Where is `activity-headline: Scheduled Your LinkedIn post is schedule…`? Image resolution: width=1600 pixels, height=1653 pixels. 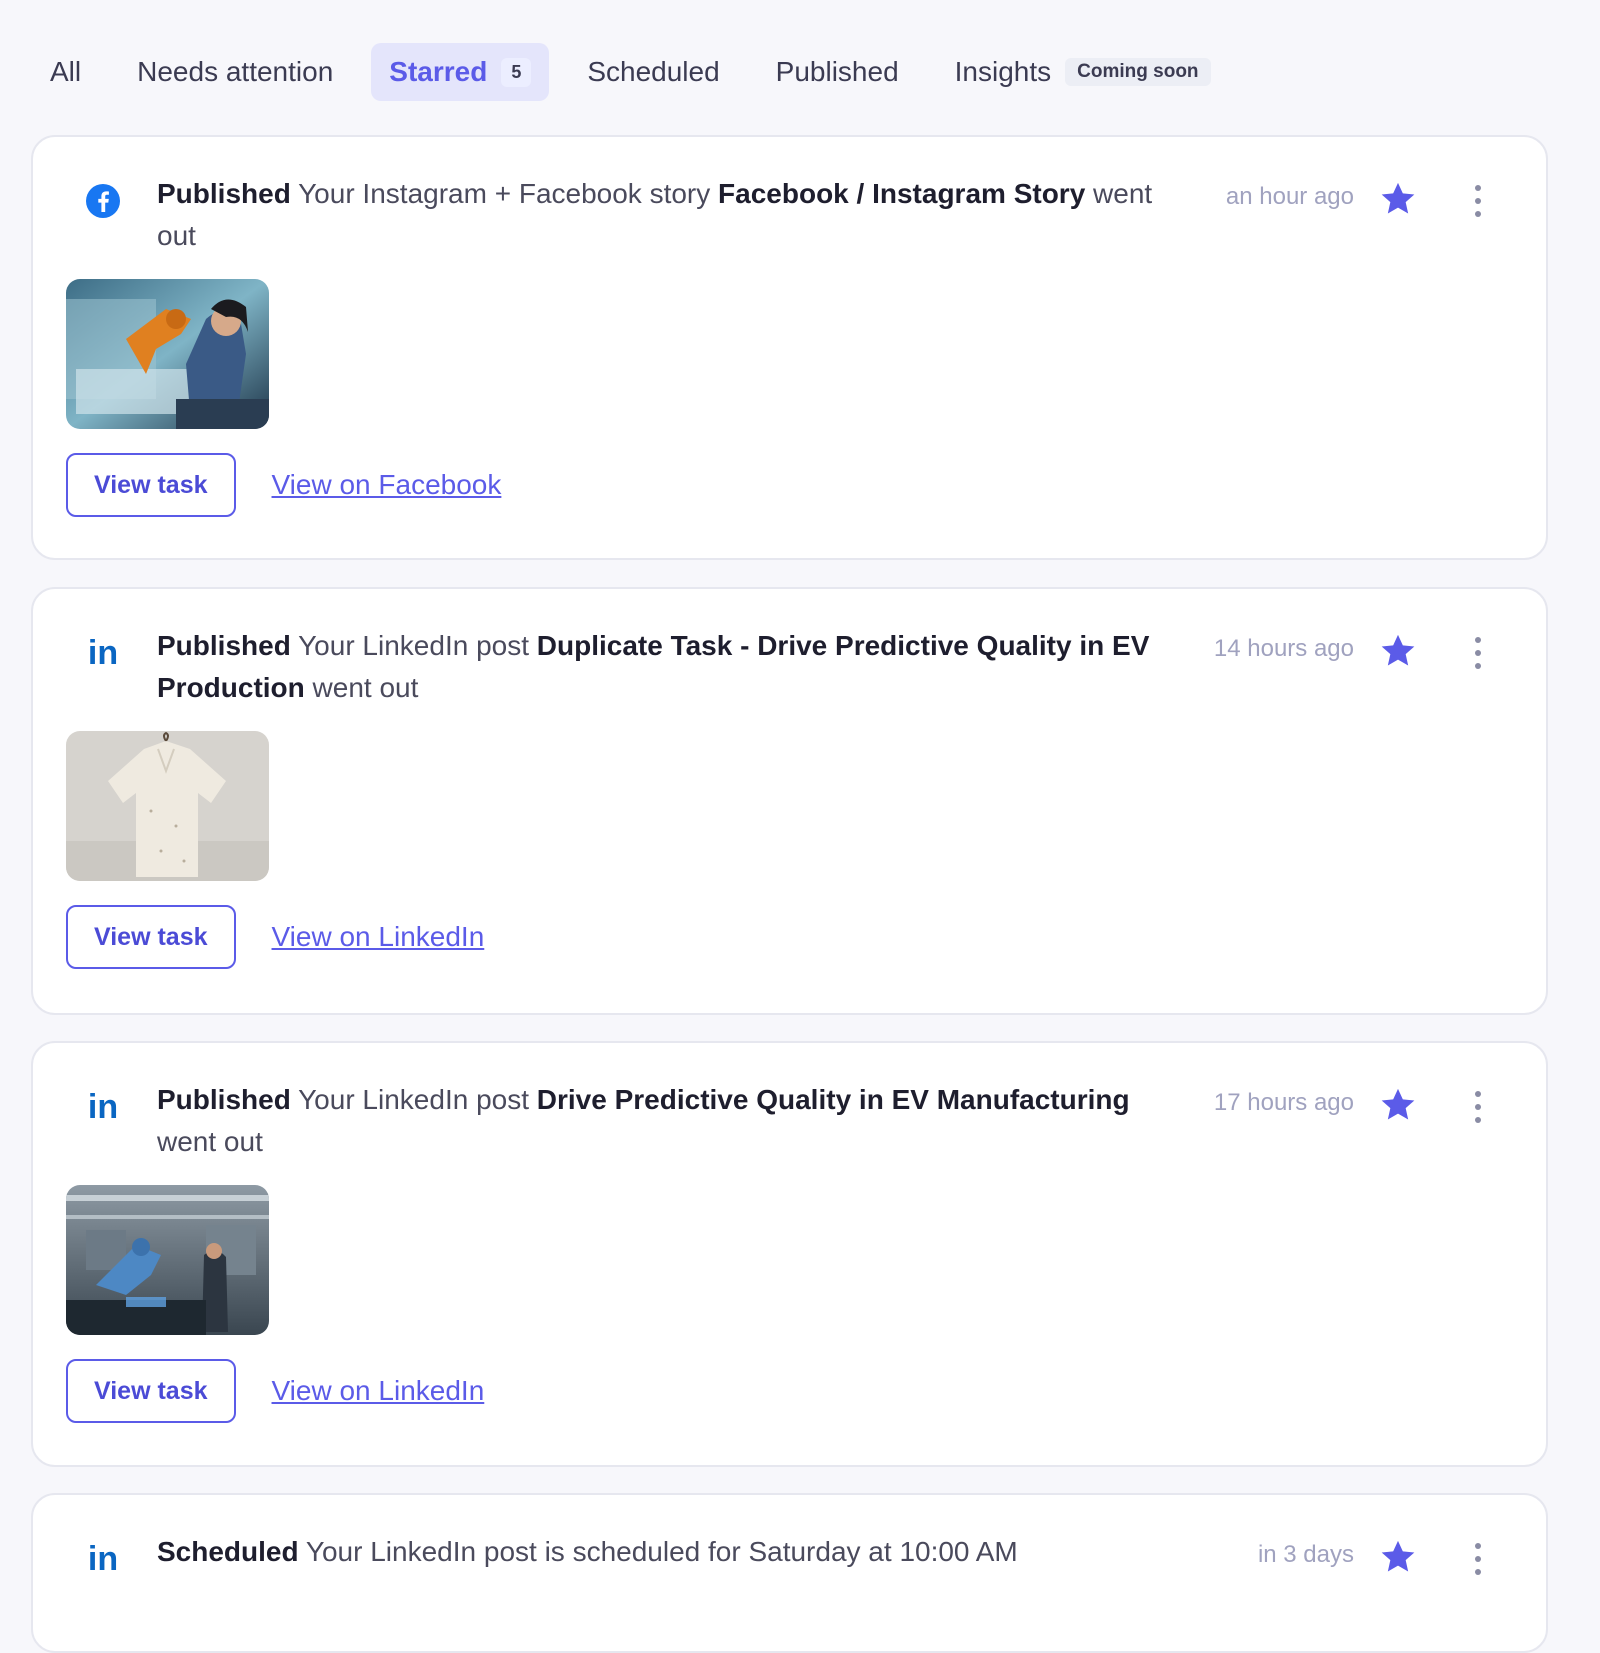 activity-headline: Scheduled Your LinkedIn post is schedule… is located at coordinates (662, 1552).